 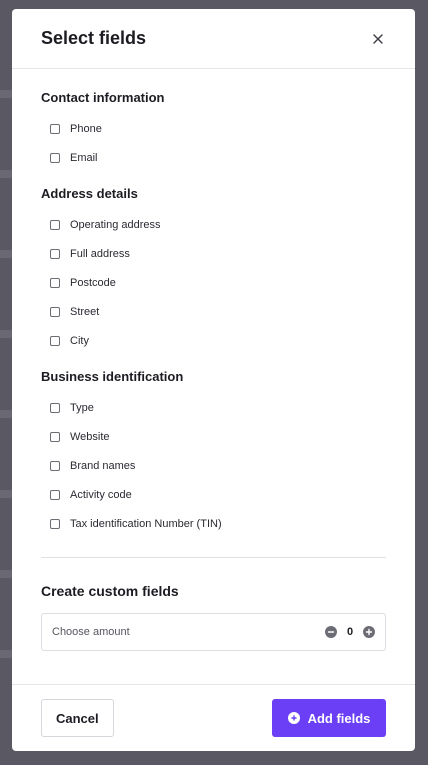 What do you see at coordinates (55, 436) in the screenshot?
I see `website-checkbox` at bounding box center [55, 436].